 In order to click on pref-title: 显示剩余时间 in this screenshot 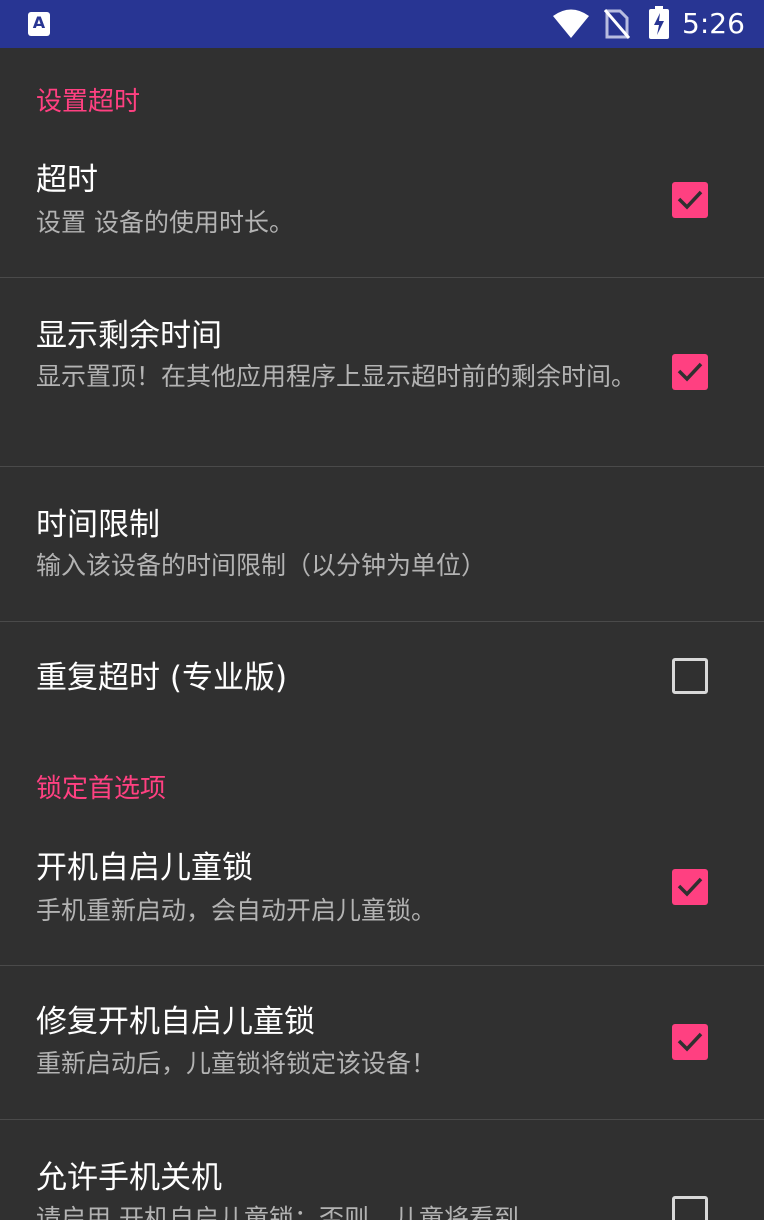, I will do `click(129, 336)`.